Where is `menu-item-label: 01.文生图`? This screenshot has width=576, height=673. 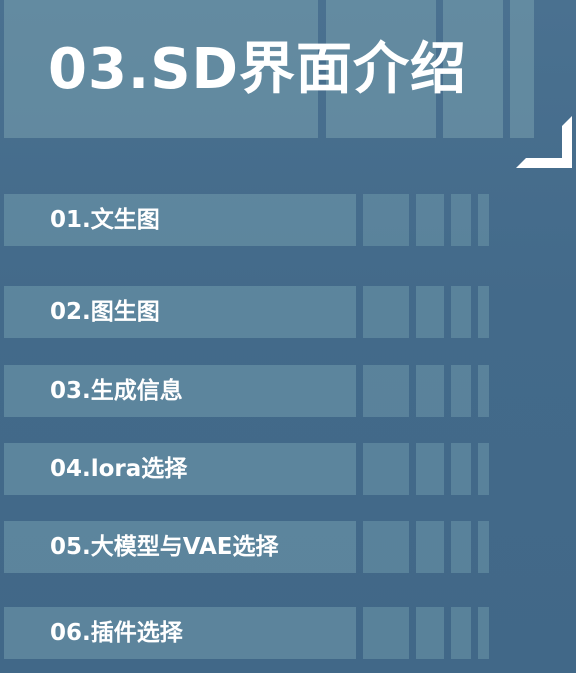 menu-item-label: 01.文生图 is located at coordinates (105, 220).